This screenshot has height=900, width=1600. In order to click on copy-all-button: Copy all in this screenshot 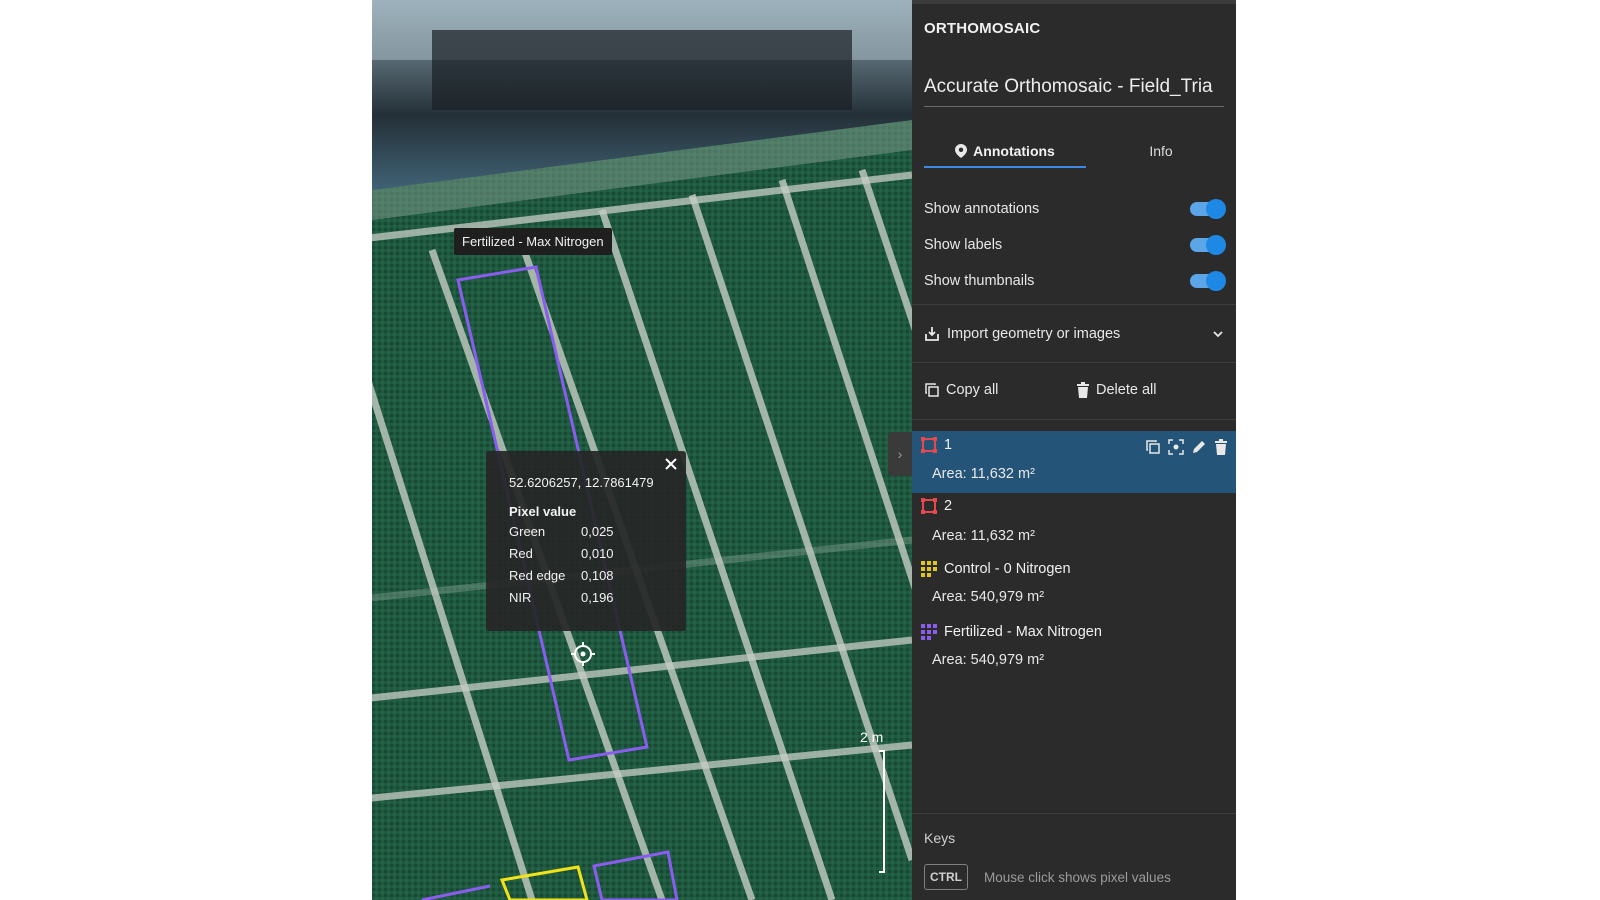, I will do `click(961, 390)`.